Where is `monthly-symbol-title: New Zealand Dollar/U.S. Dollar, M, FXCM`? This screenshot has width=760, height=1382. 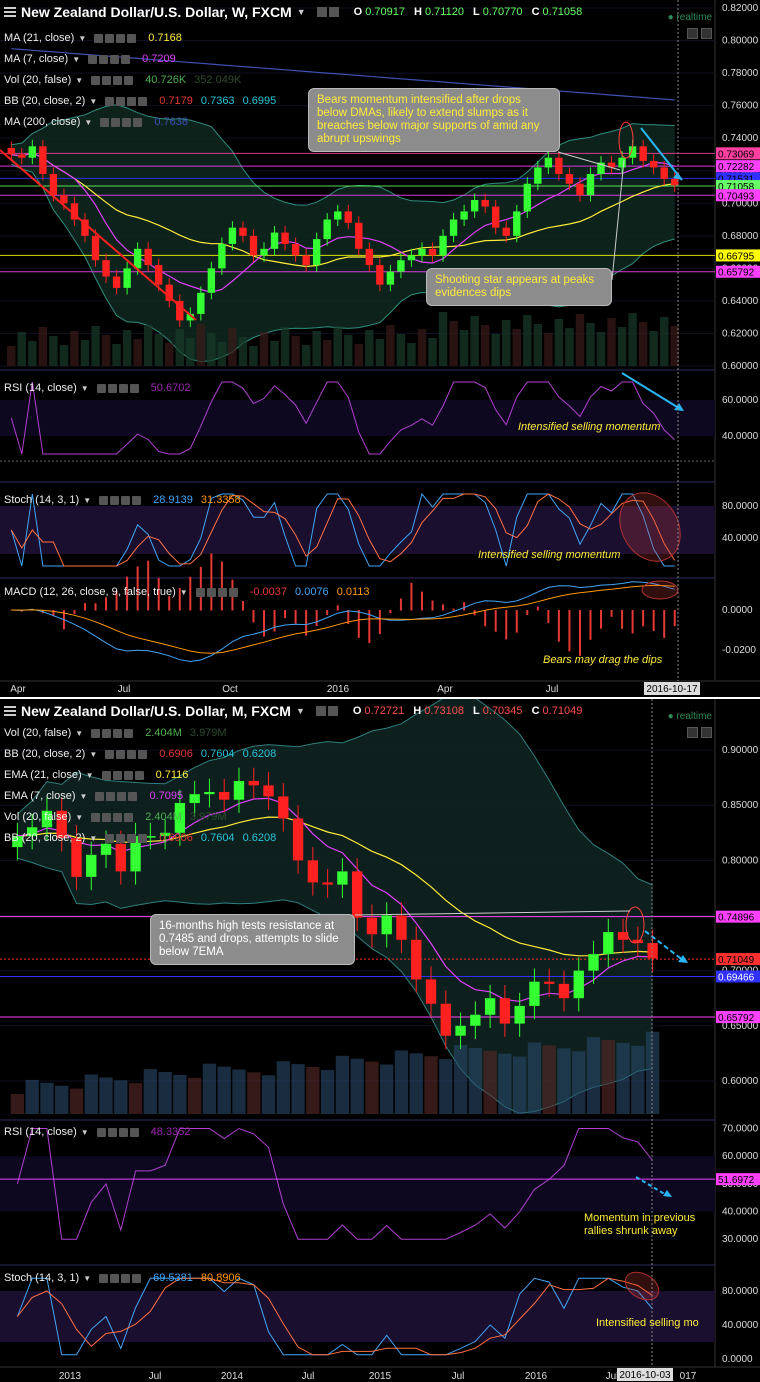 monthly-symbol-title: New Zealand Dollar/U.S. Dollar, M, FXCM is located at coordinates (156, 711).